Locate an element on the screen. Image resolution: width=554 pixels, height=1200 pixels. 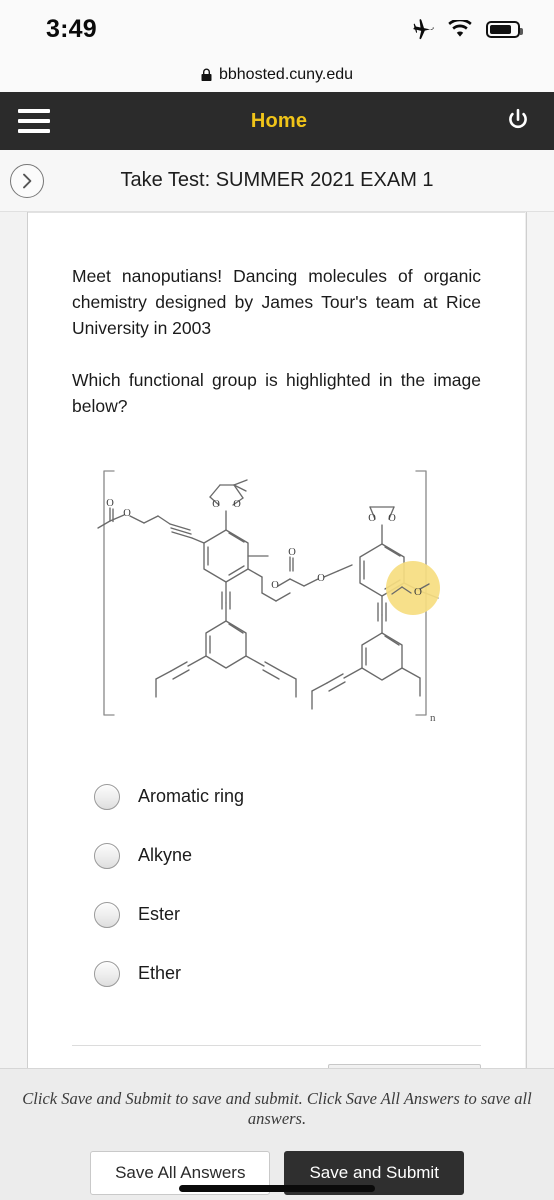
power-icon is located at coordinates (518, 121).